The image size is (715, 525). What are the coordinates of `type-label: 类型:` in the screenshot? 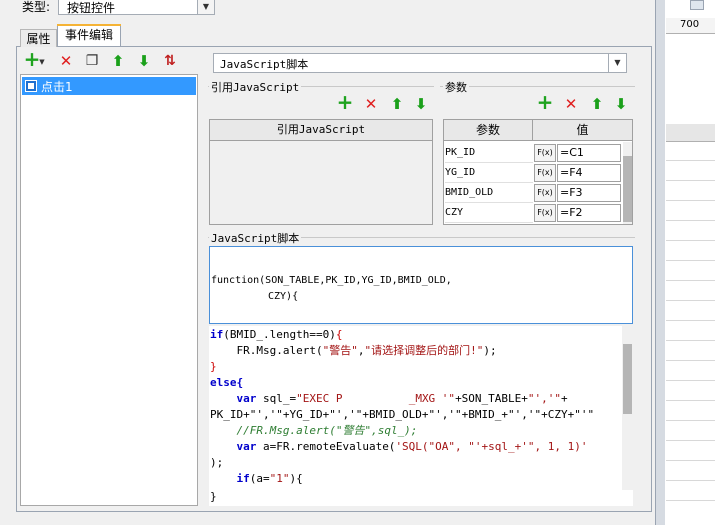 It's located at (36, 7).